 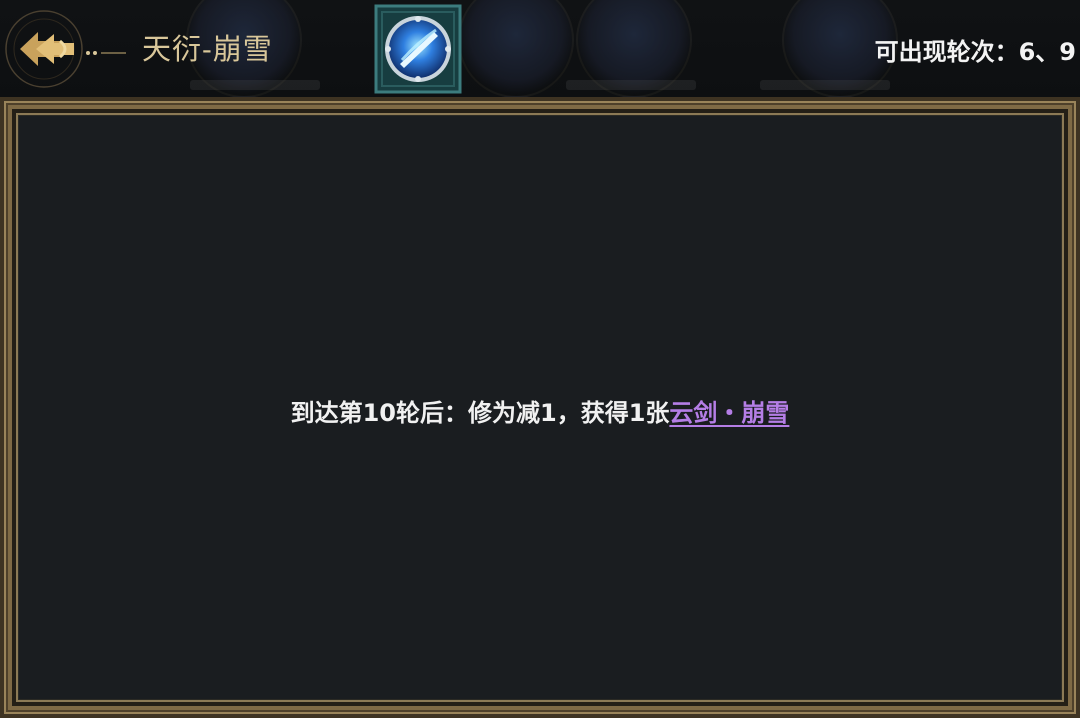 I want to click on appearance-rounds-label: 可出现轮次：, so click(x=946, y=52).